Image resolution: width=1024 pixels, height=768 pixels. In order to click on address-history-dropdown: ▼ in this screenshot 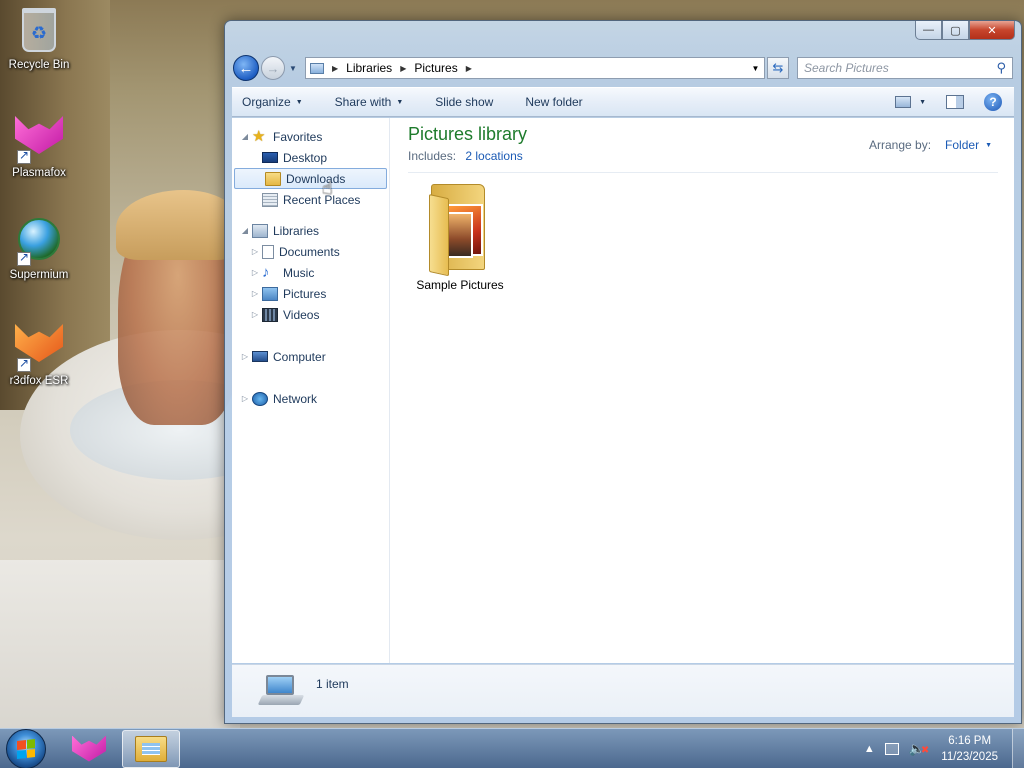, I will do `click(755, 68)`.